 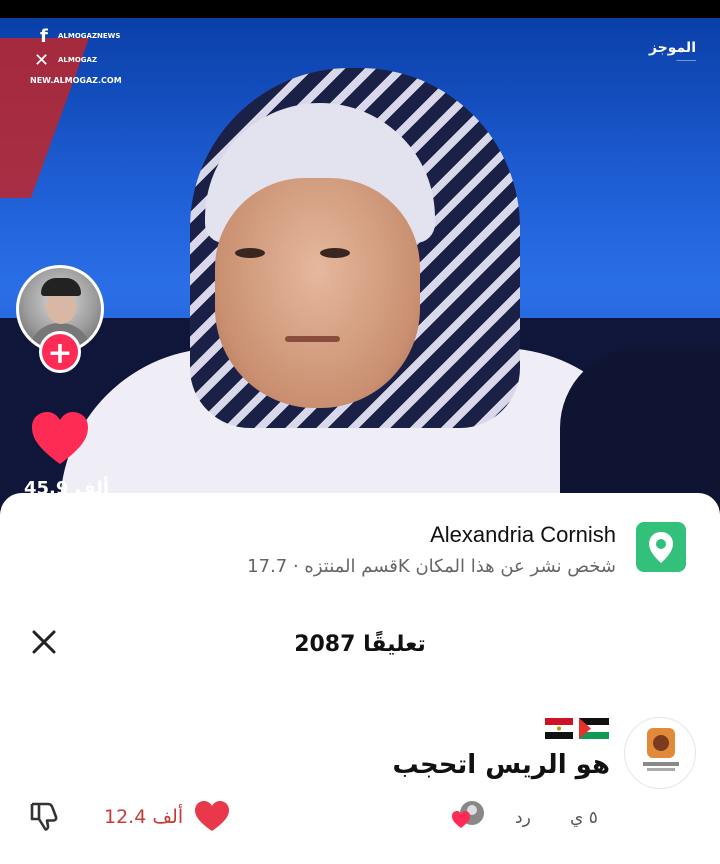 What do you see at coordinates (335, 253) in the screenshot?
I see `right-eye` at bounding box center [335, 253].